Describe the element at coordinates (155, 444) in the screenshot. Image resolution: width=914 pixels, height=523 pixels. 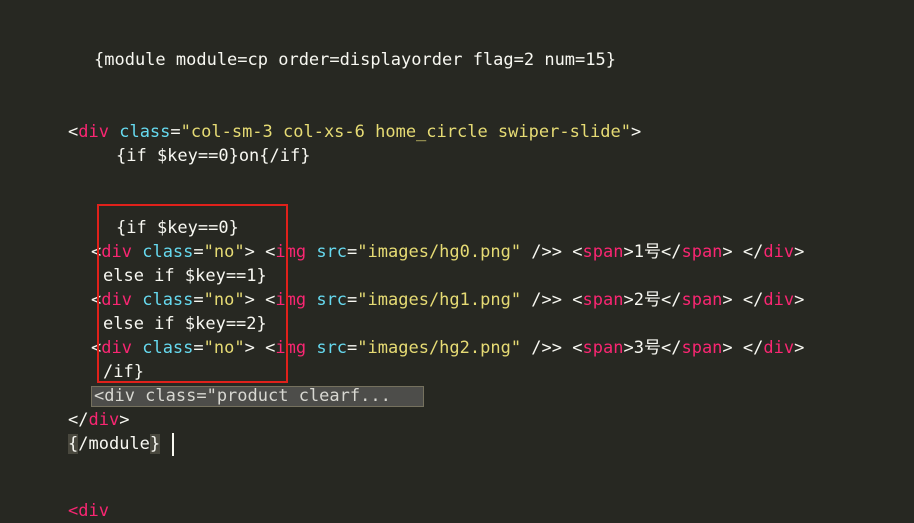
I see `brace-match-close: }` at that location.